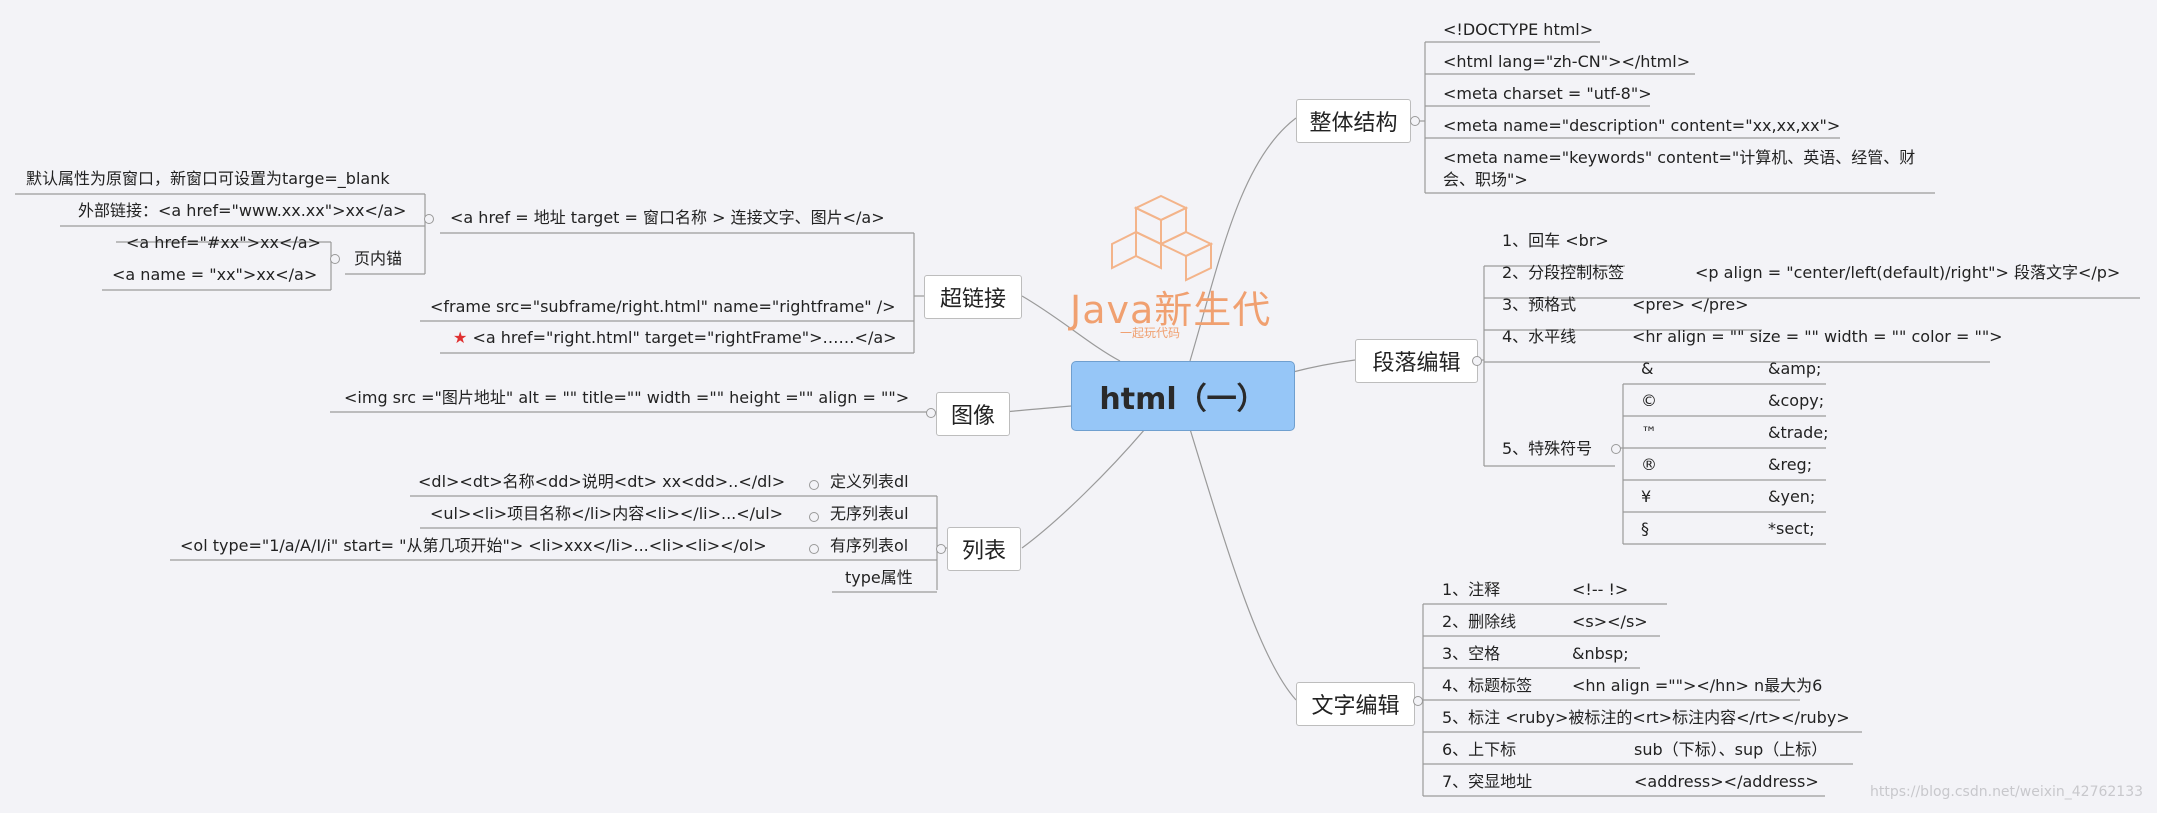  What do you see at coordinates (1646, 718) in the screenshot?
I see `text-item: 5、标注 <ruby>被标注的<rt>标注内容</rt></ruby>` at bounding box center [1646, 718].